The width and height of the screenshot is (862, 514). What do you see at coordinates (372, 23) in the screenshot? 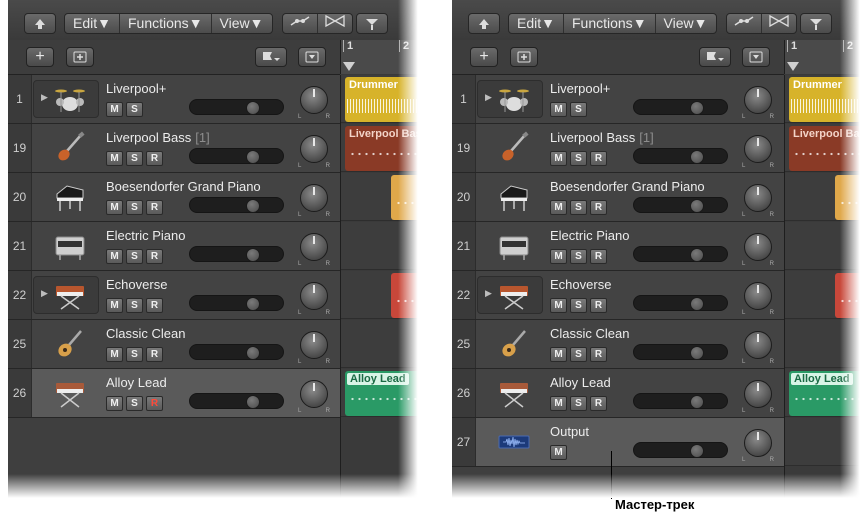
I see `catch-button` at bounding box center [372, 23].